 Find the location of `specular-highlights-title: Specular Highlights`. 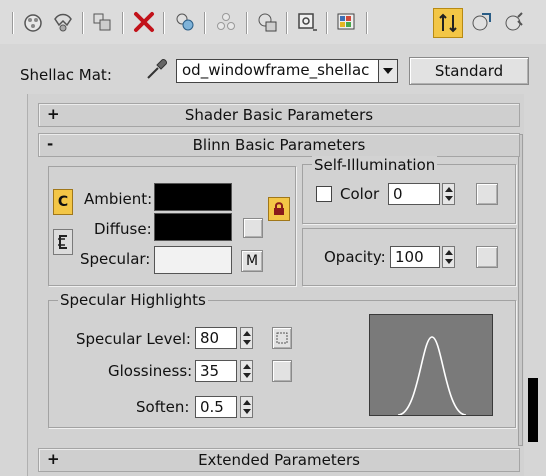

specular-highlights-title: Specular Highlights is located at coordinates (133, 300).